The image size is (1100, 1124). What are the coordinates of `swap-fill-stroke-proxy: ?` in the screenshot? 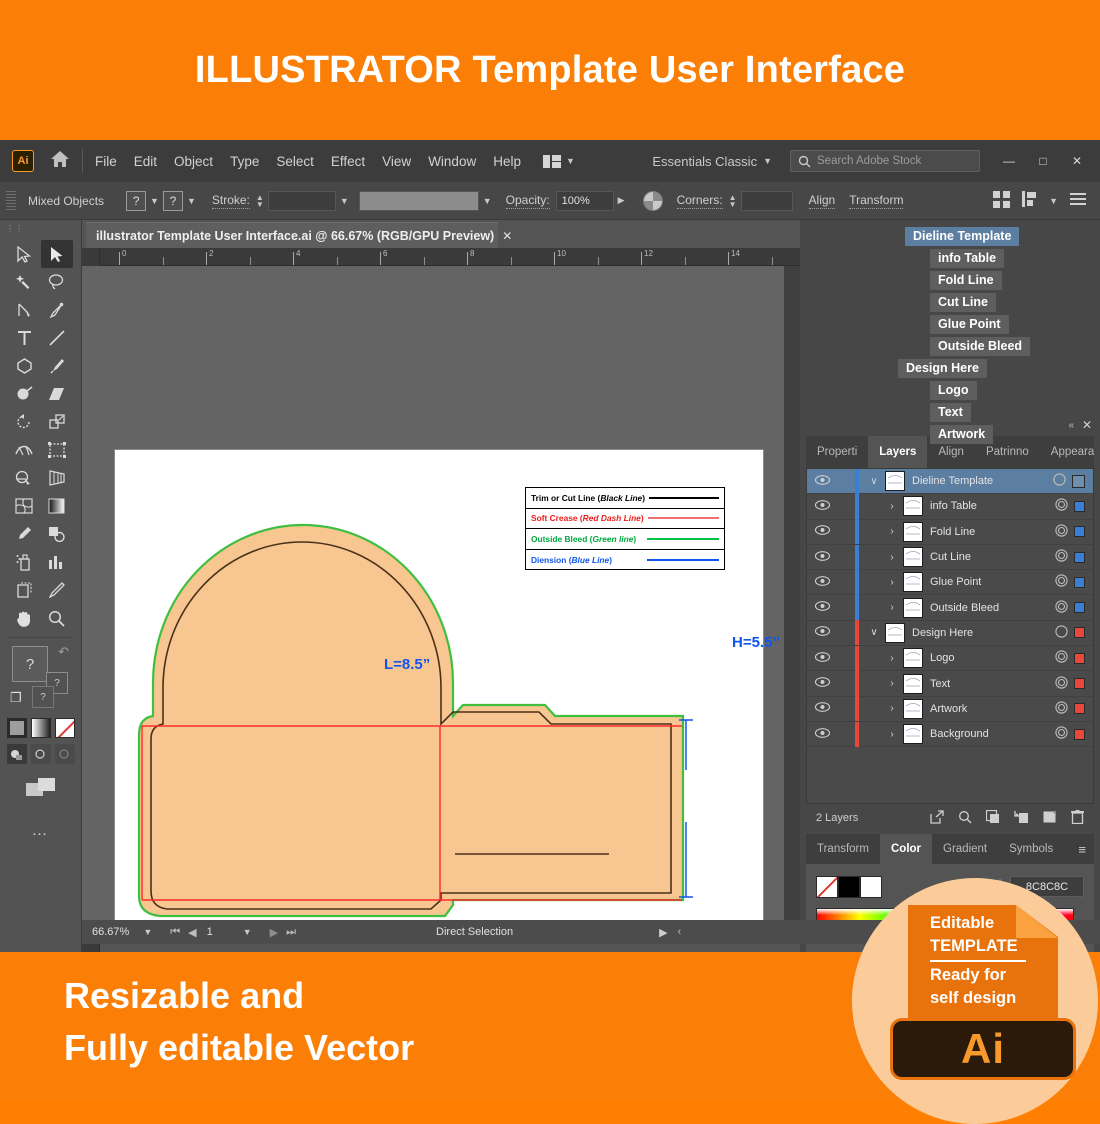 It's located at (43, 697).